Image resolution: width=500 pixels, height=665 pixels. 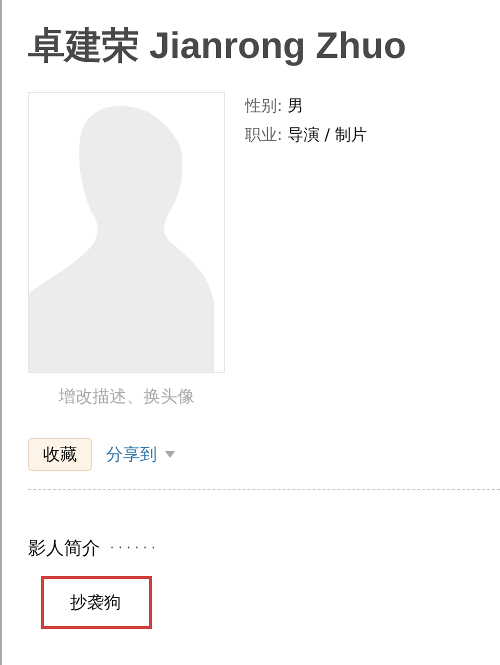 I want to click on caret-icon, so click(x=170, y=454).